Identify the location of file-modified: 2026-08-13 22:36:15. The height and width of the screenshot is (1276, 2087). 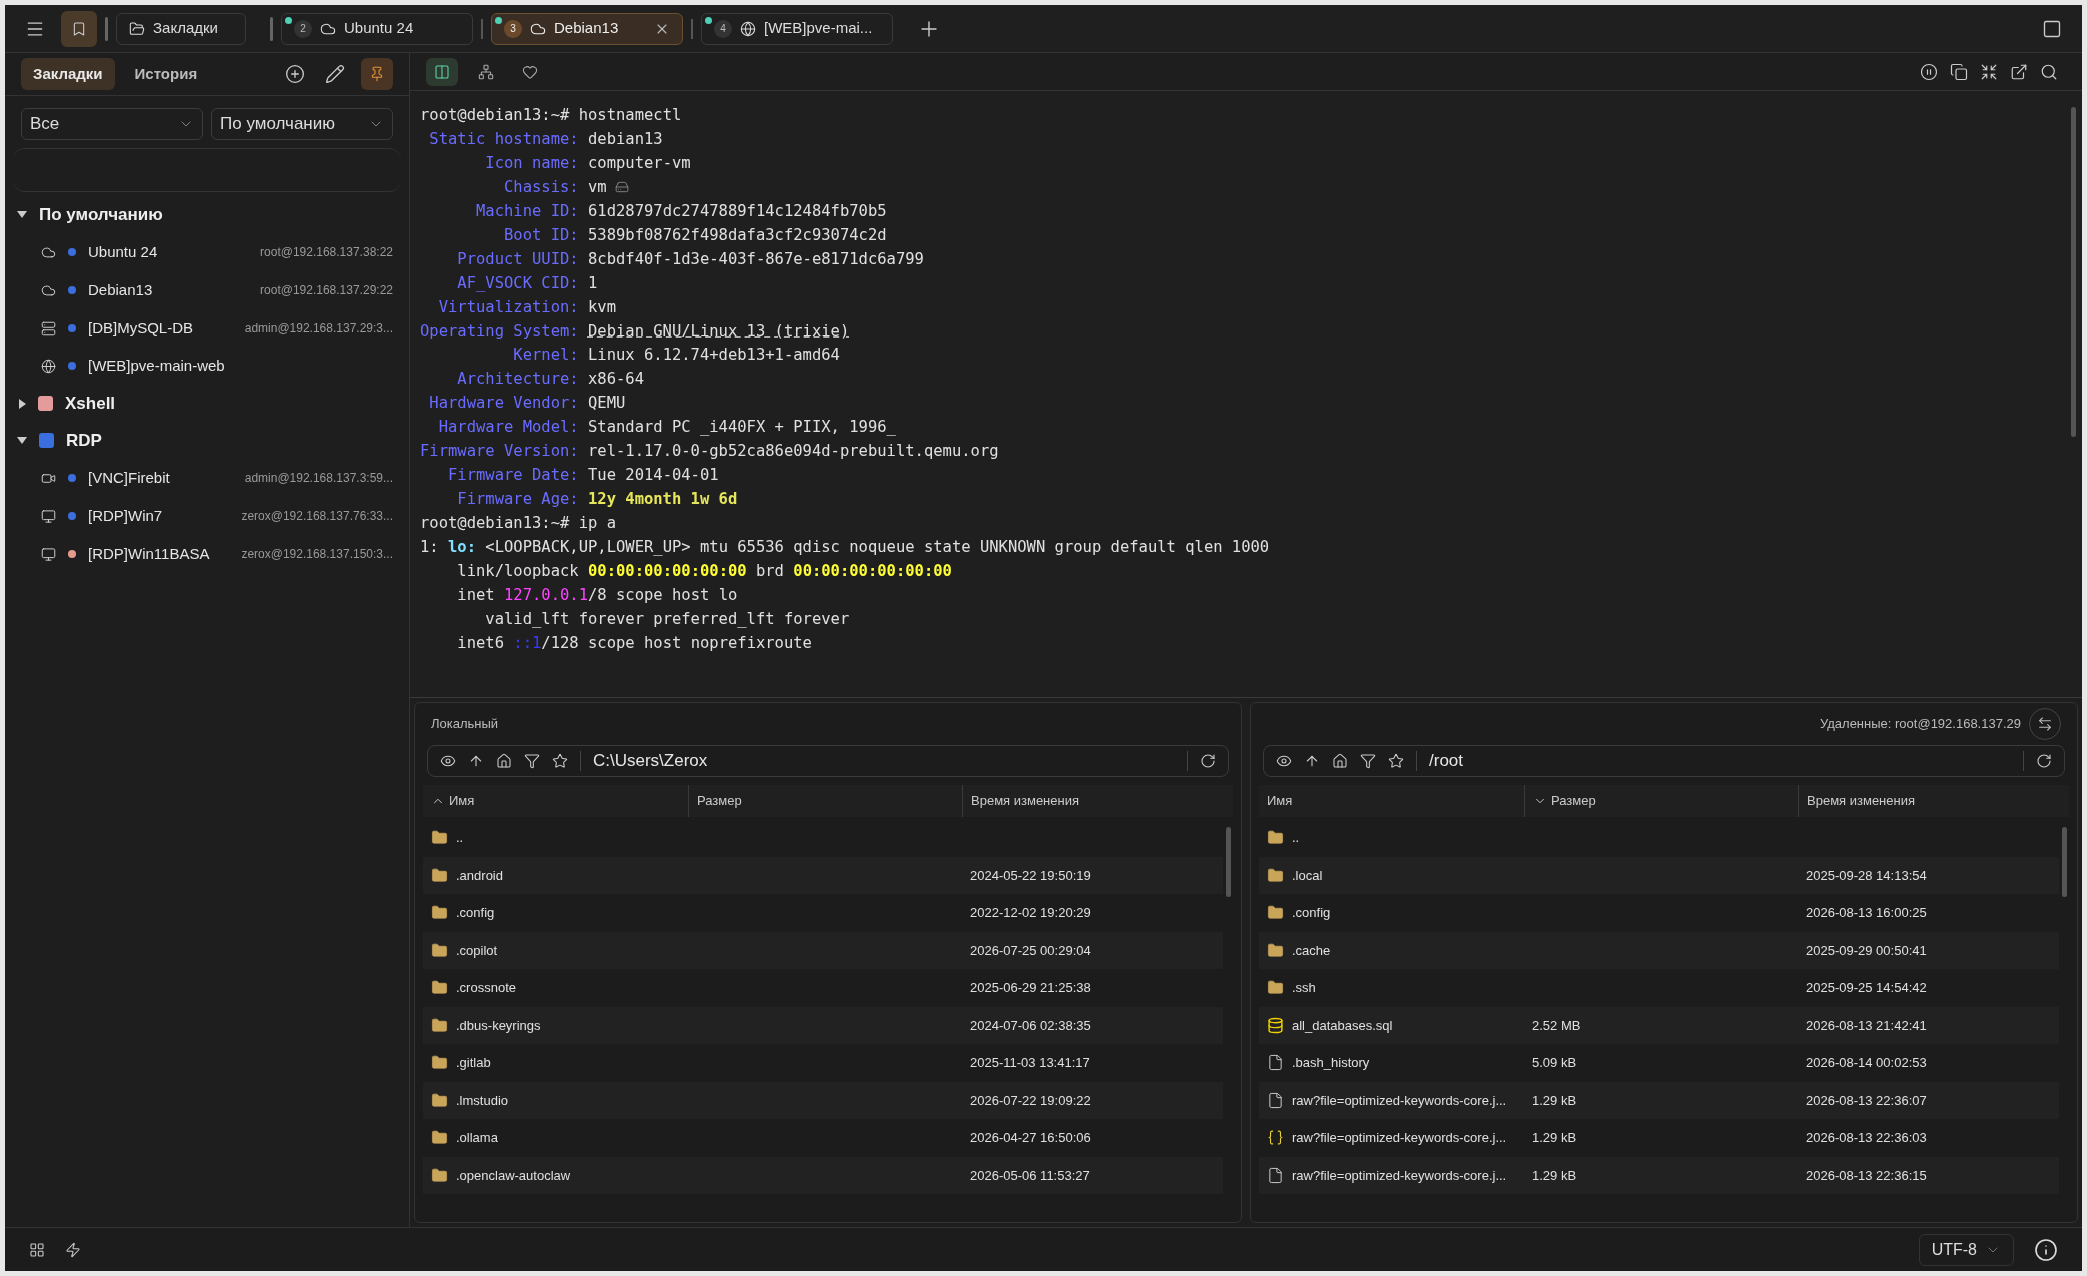
(1866, 1175).